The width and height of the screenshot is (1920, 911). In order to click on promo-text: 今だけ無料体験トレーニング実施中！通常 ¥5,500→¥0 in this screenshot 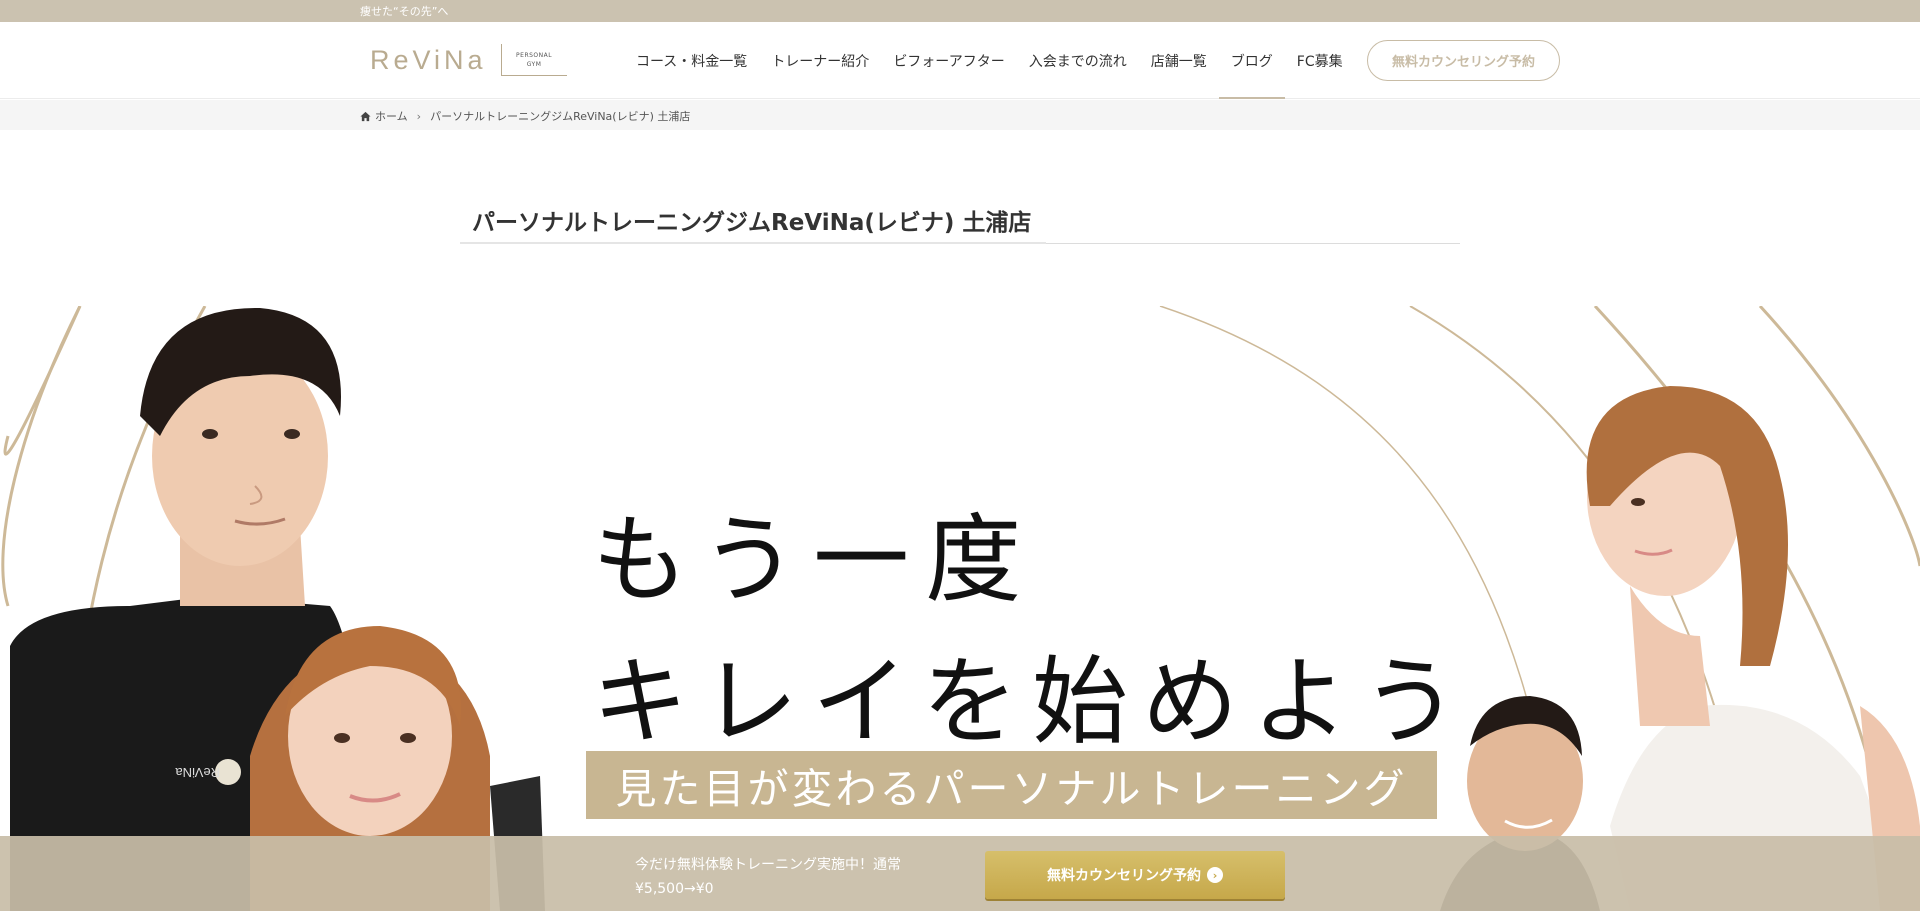, I will do `click(768, 877)`.